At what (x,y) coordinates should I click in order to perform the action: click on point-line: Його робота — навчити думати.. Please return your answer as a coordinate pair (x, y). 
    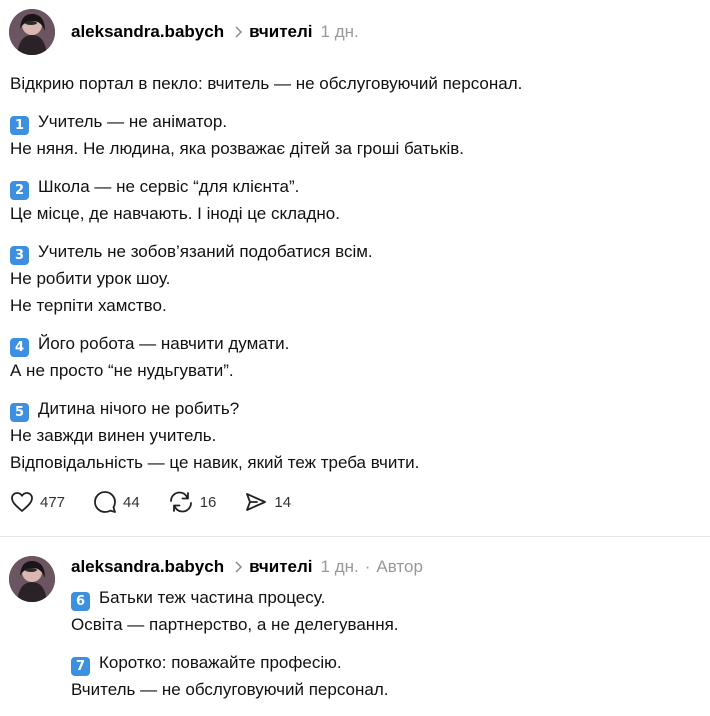
    Looking at the image, I should click on (164, 343).